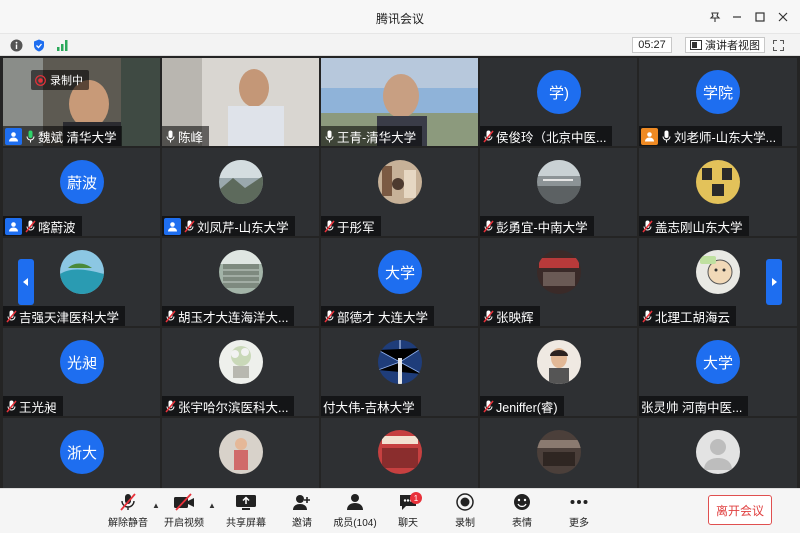  I want to click on participant-name-bar: 王光昶, so click(33, 406).